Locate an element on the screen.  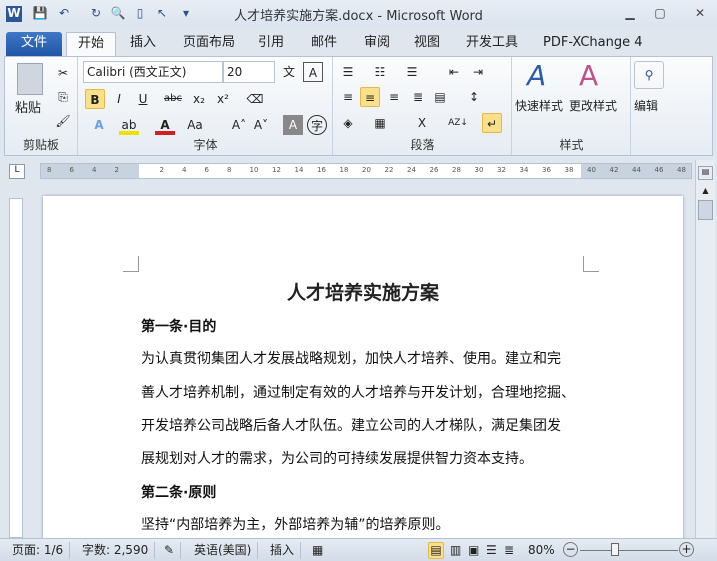
cut-icon: ✂ is located at coordinates (63, 73).